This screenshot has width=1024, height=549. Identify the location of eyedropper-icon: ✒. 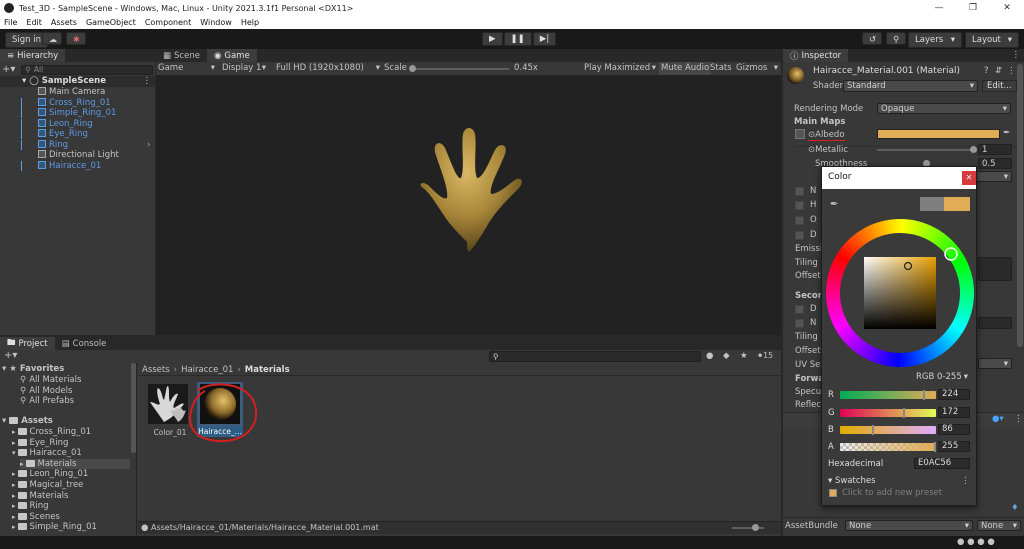
(834, 204).